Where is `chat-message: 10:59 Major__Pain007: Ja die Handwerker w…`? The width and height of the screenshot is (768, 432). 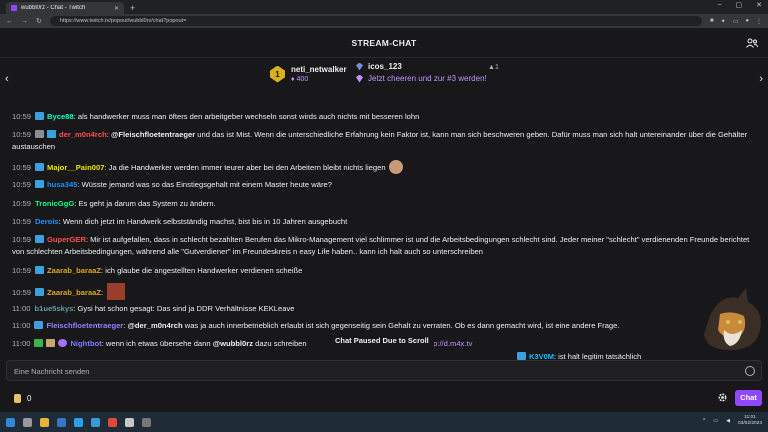 chat-message: 10:59 Major__Pain007: Ja die Handwerker w… is located at coordinates (384, 167).